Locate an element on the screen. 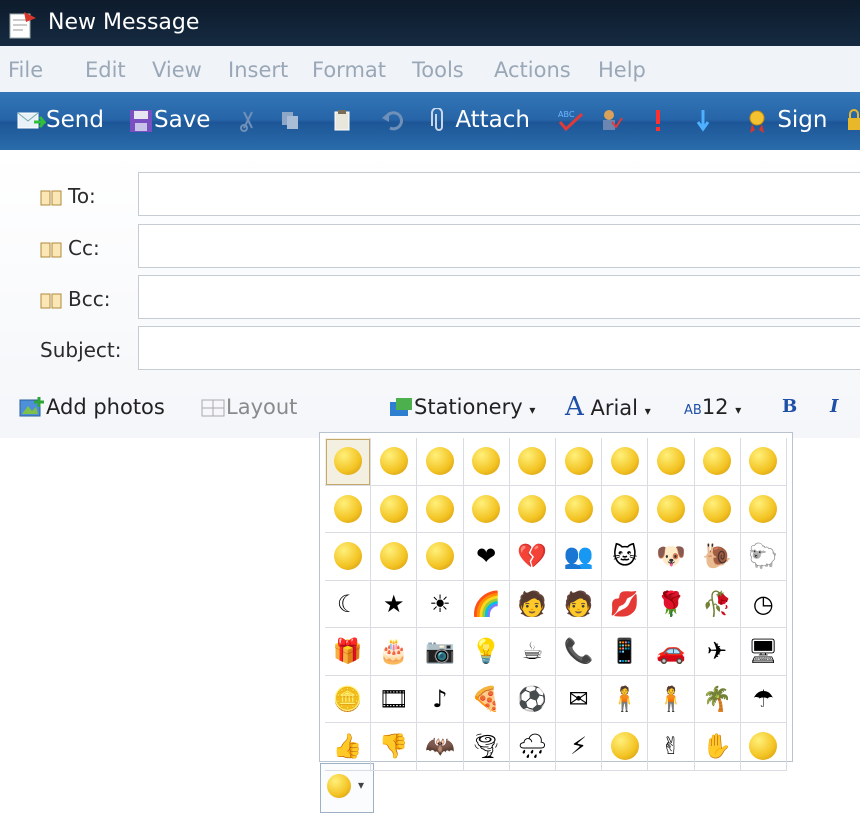 This screenshot has width=860, height=813. subject-field is located at coordinates (499, 348).